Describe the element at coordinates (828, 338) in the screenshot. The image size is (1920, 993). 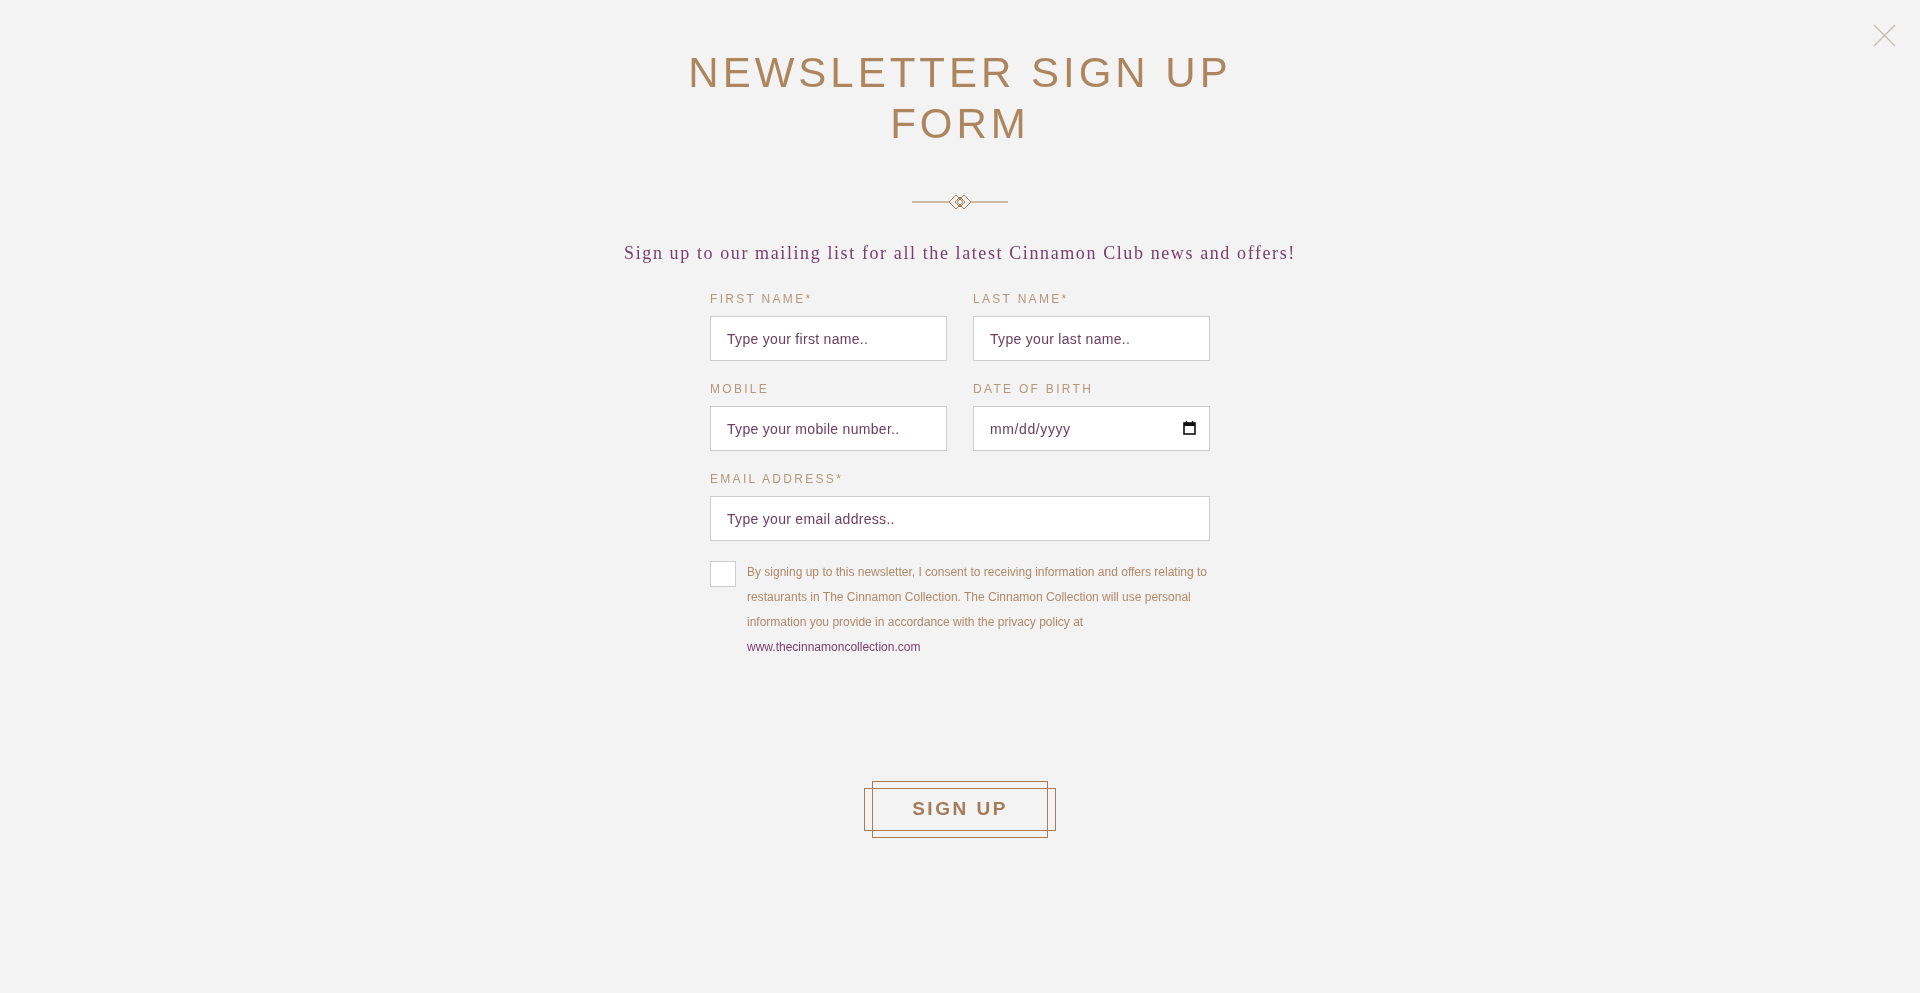
I see `input-field: Type your first name..` at that location.